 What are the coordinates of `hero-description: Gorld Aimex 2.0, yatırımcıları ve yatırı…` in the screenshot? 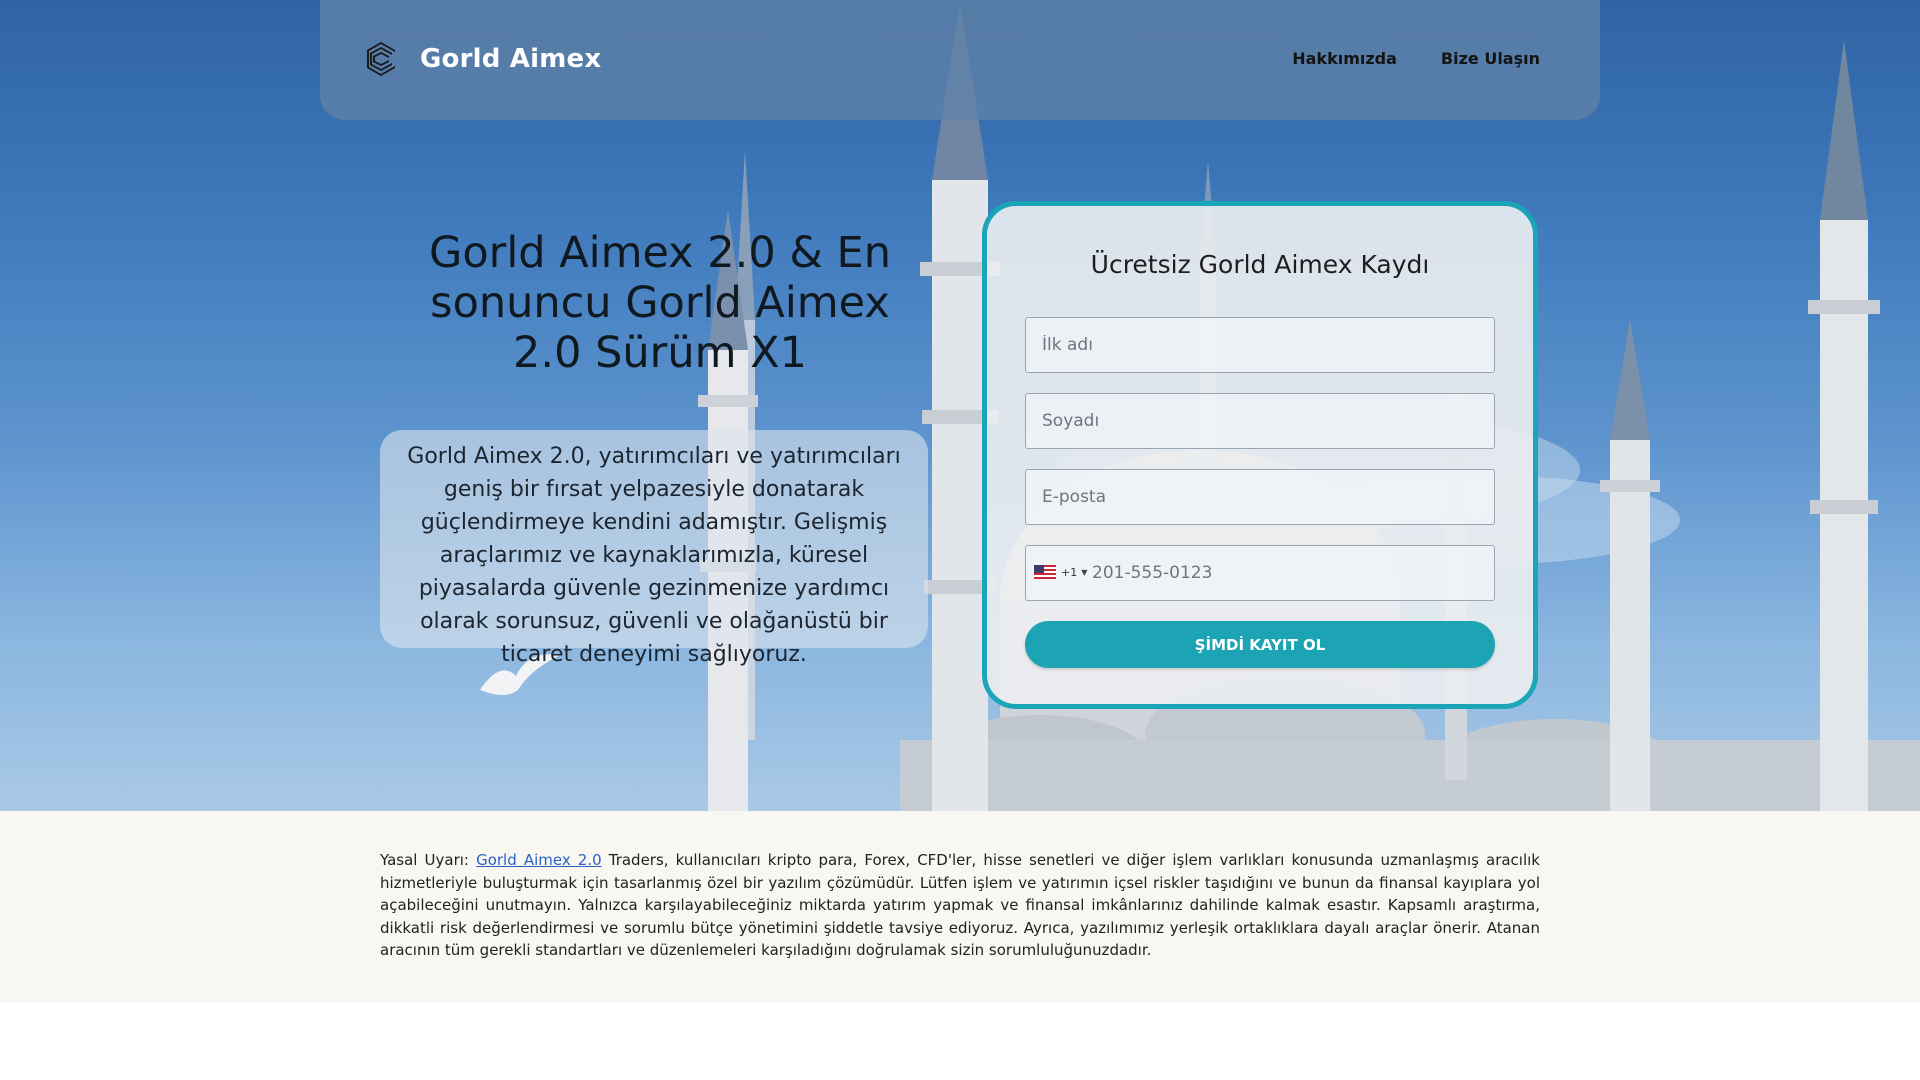 It's located at (654, 548).